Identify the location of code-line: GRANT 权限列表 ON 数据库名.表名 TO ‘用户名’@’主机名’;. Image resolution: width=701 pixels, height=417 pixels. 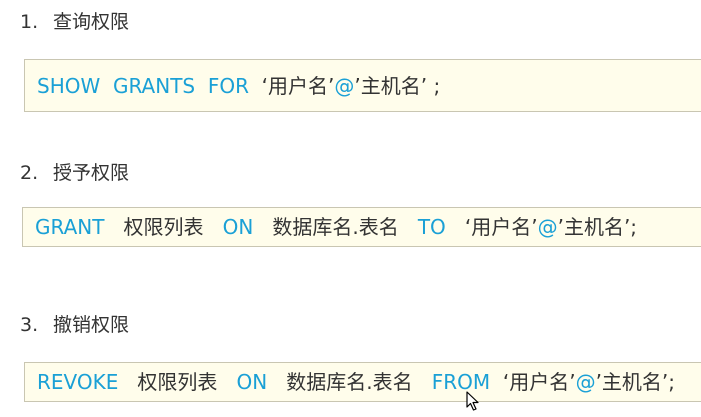
(336, 227).